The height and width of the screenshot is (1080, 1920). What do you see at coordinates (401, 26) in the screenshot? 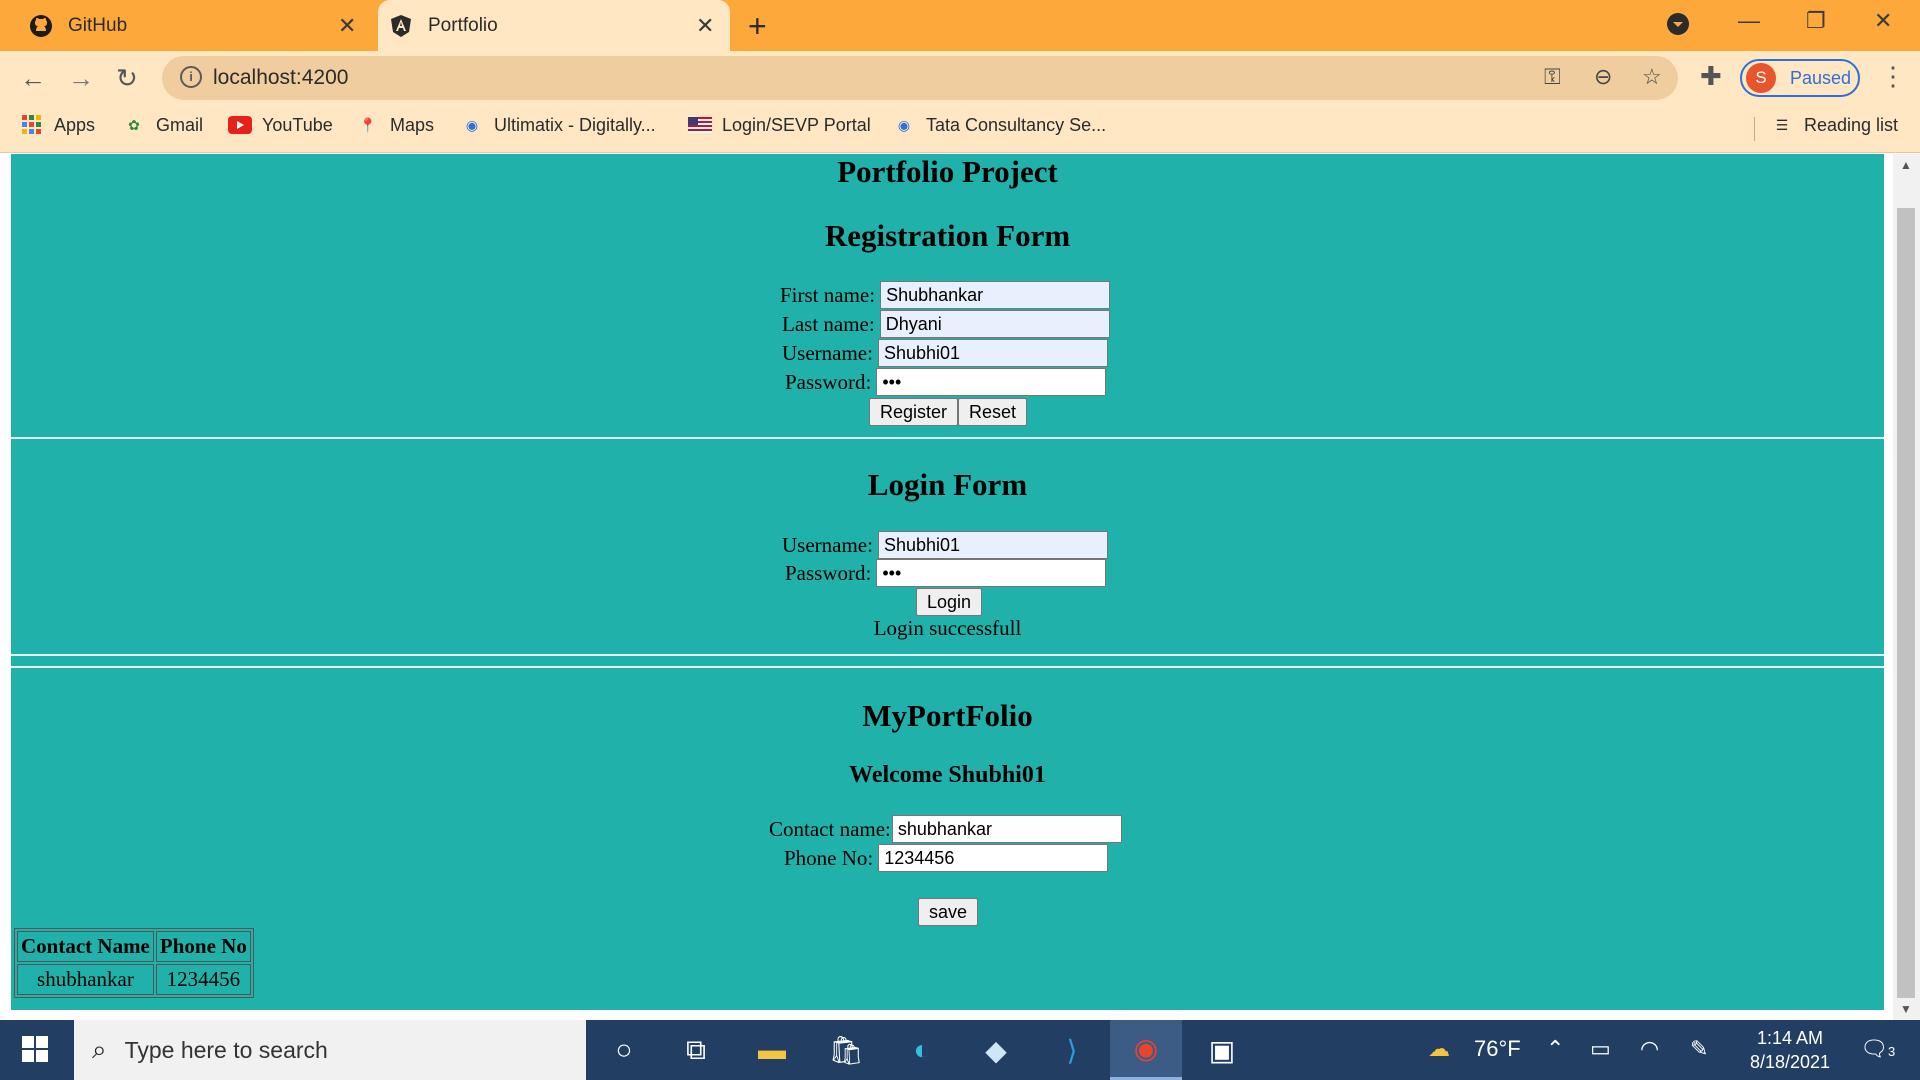
I see `angular-icon` at bounding box center [401, 26].